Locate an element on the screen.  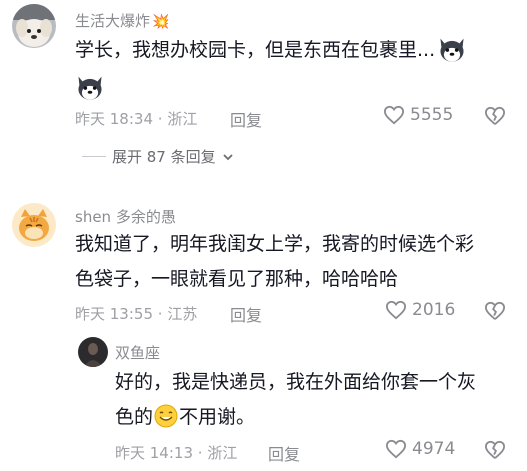
chevron-down-icon is located at coordinates (227, 156).